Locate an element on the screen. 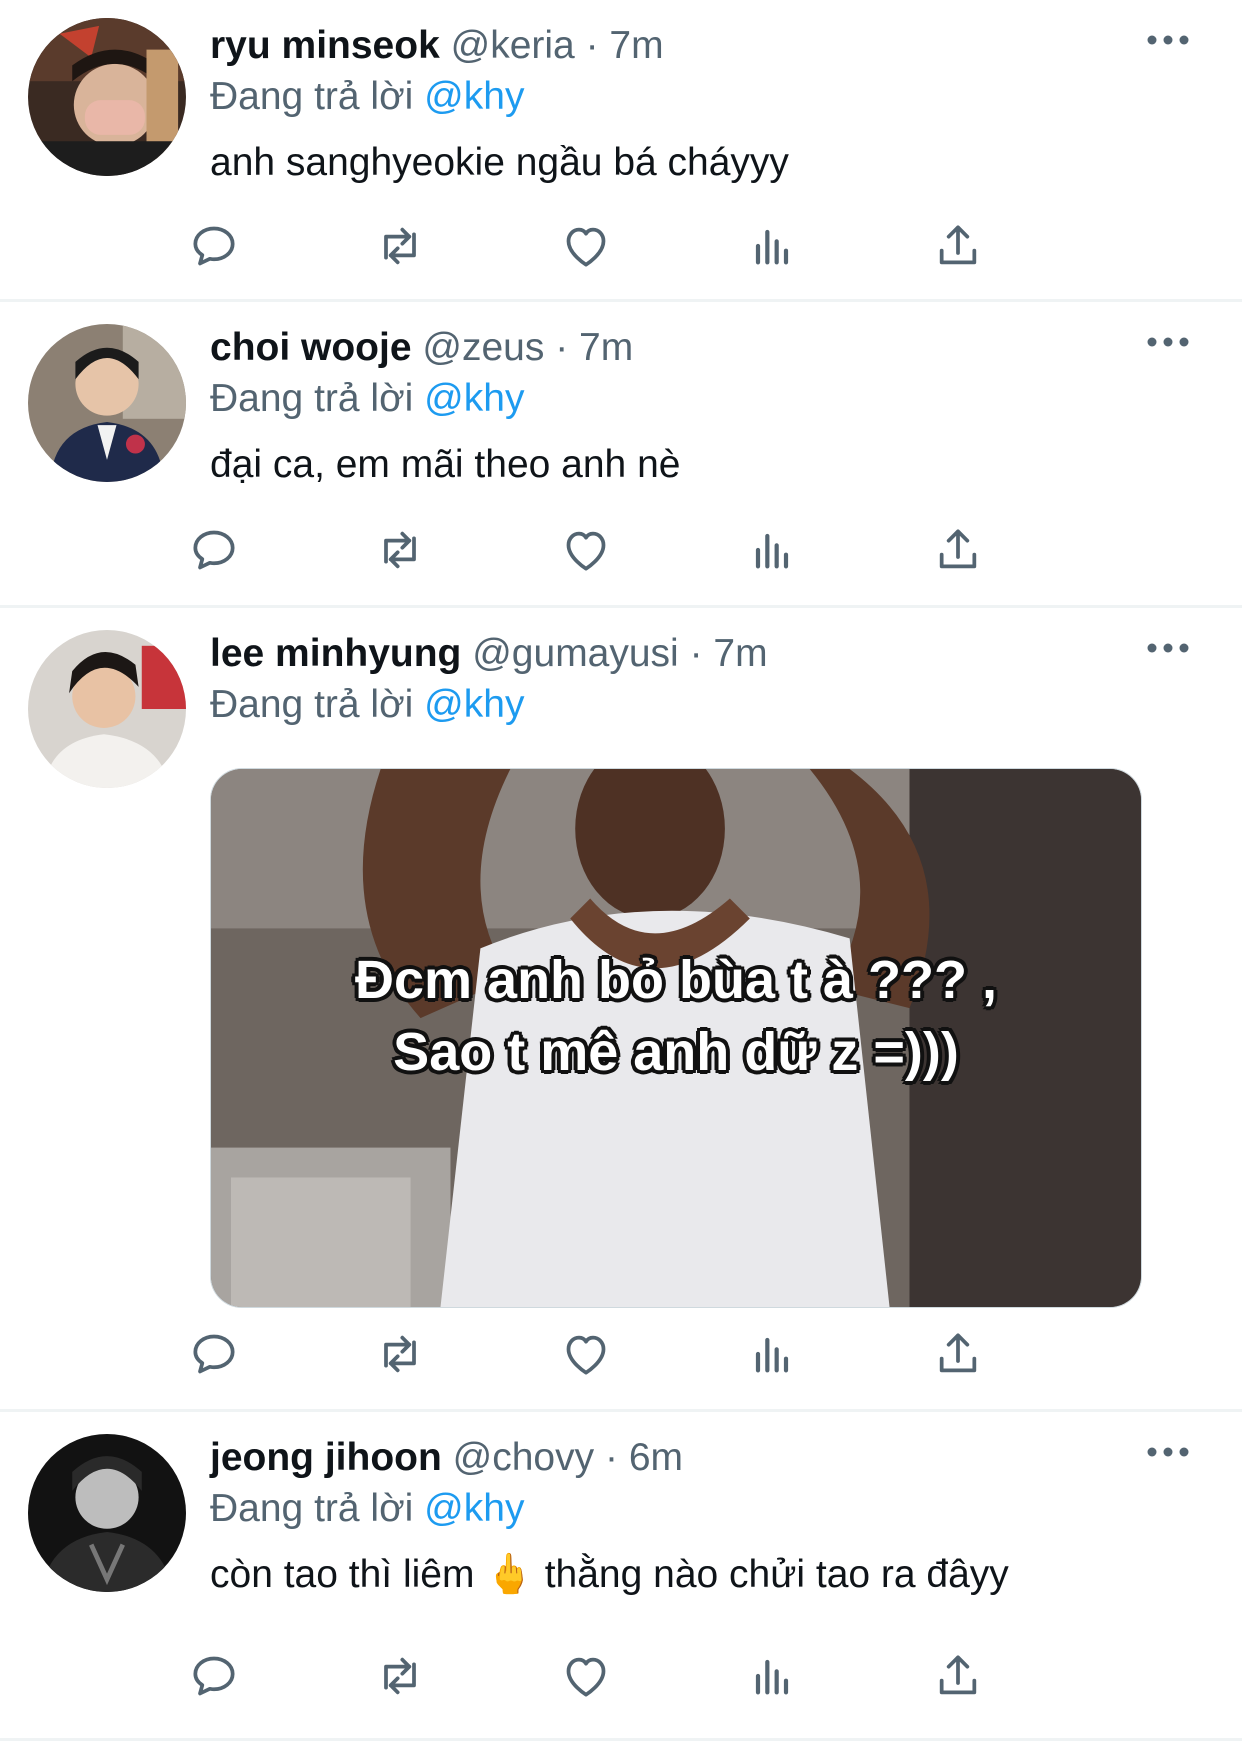 The height and width of the screenshot is (1741, 1242). tweet-text-part-2: thằng nào chửi tao ra đâyy is located at coordinates (776, 1574).